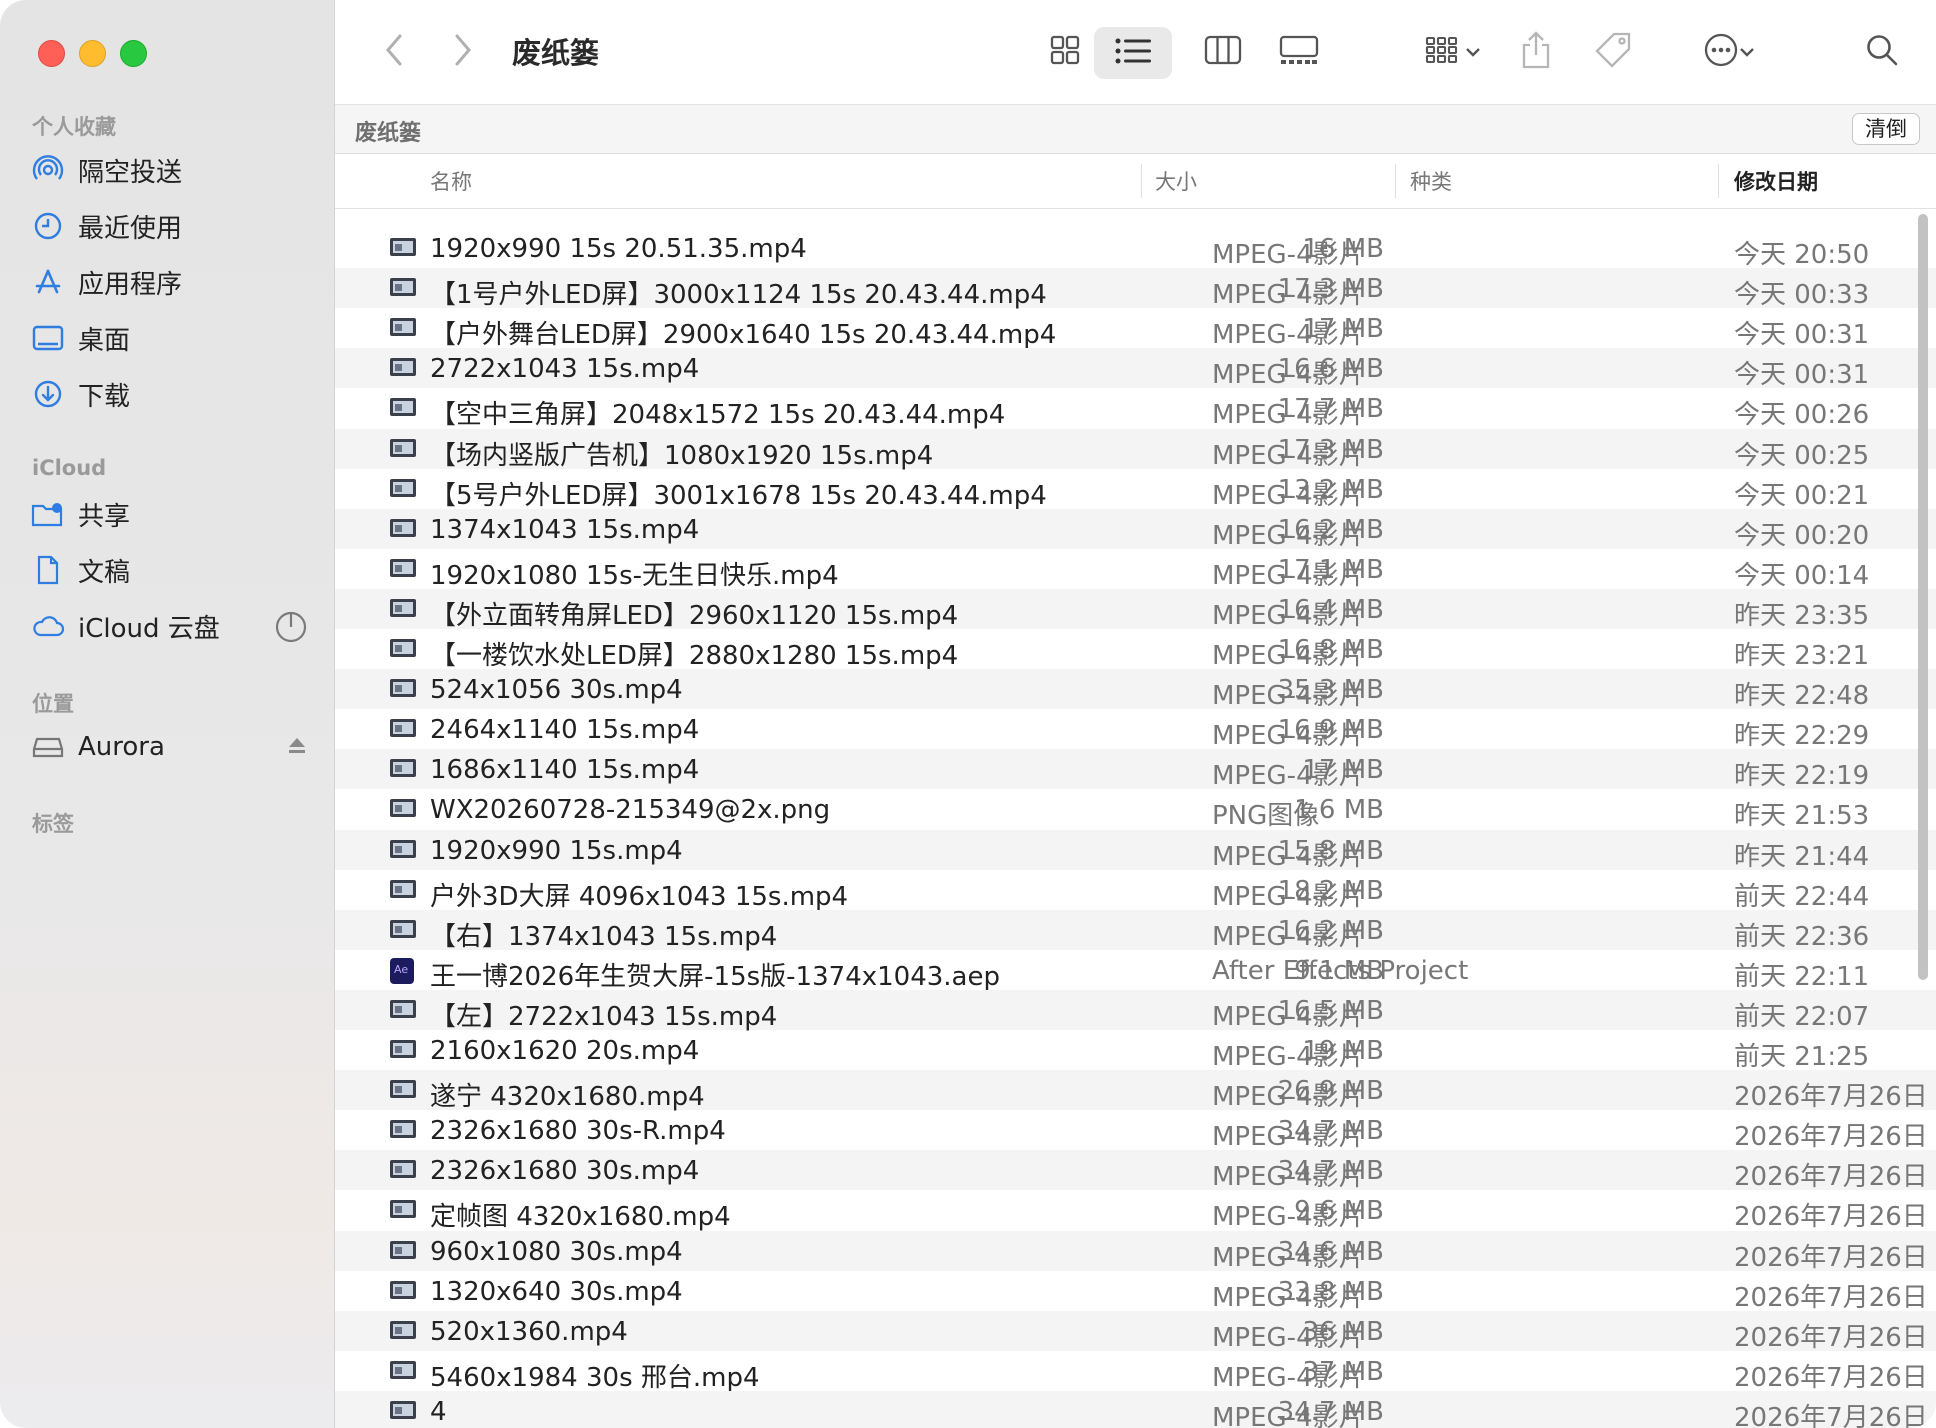 The width and height of the screenshot is (1936, 1428). I want to click on sync-progress-icon, so click(291, 629).